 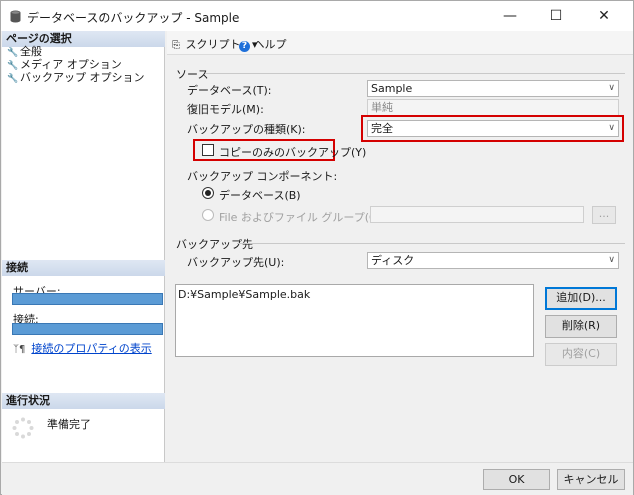 I want to click on help-icon: ?, so click(x=244, y=46).